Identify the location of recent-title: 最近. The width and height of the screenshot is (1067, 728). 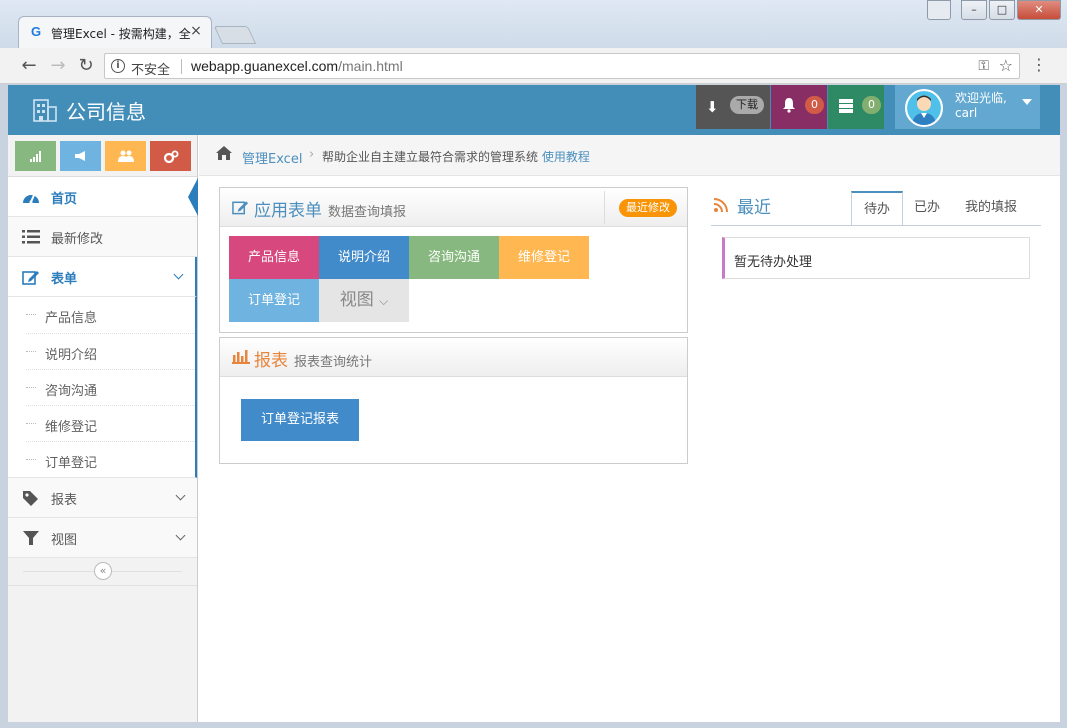
(754, 208).